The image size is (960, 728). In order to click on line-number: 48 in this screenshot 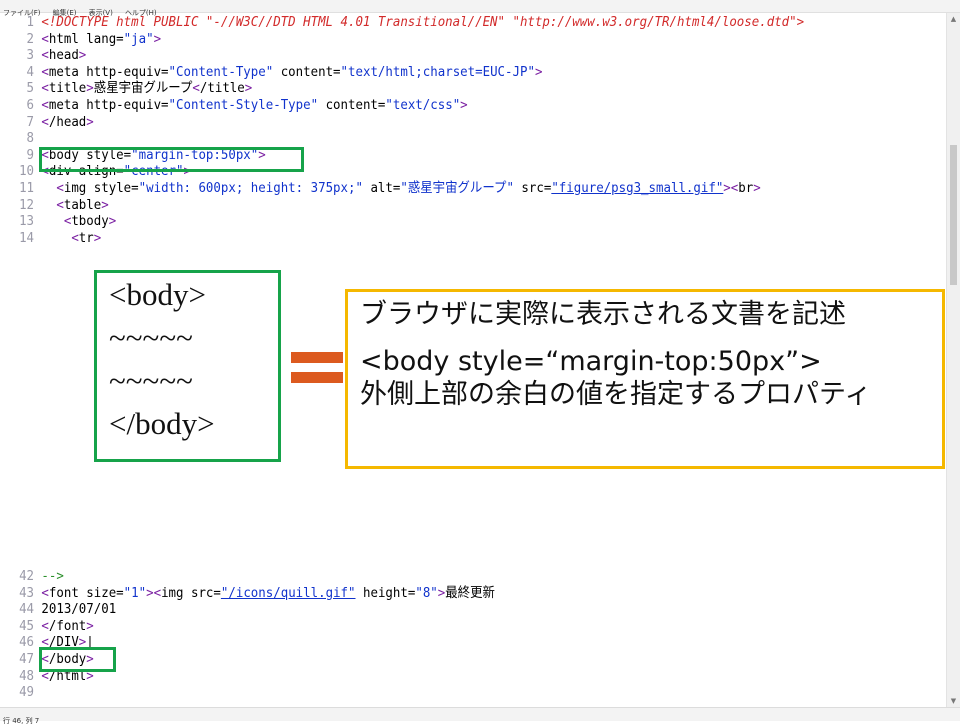, I will do `click(27, 675)`.